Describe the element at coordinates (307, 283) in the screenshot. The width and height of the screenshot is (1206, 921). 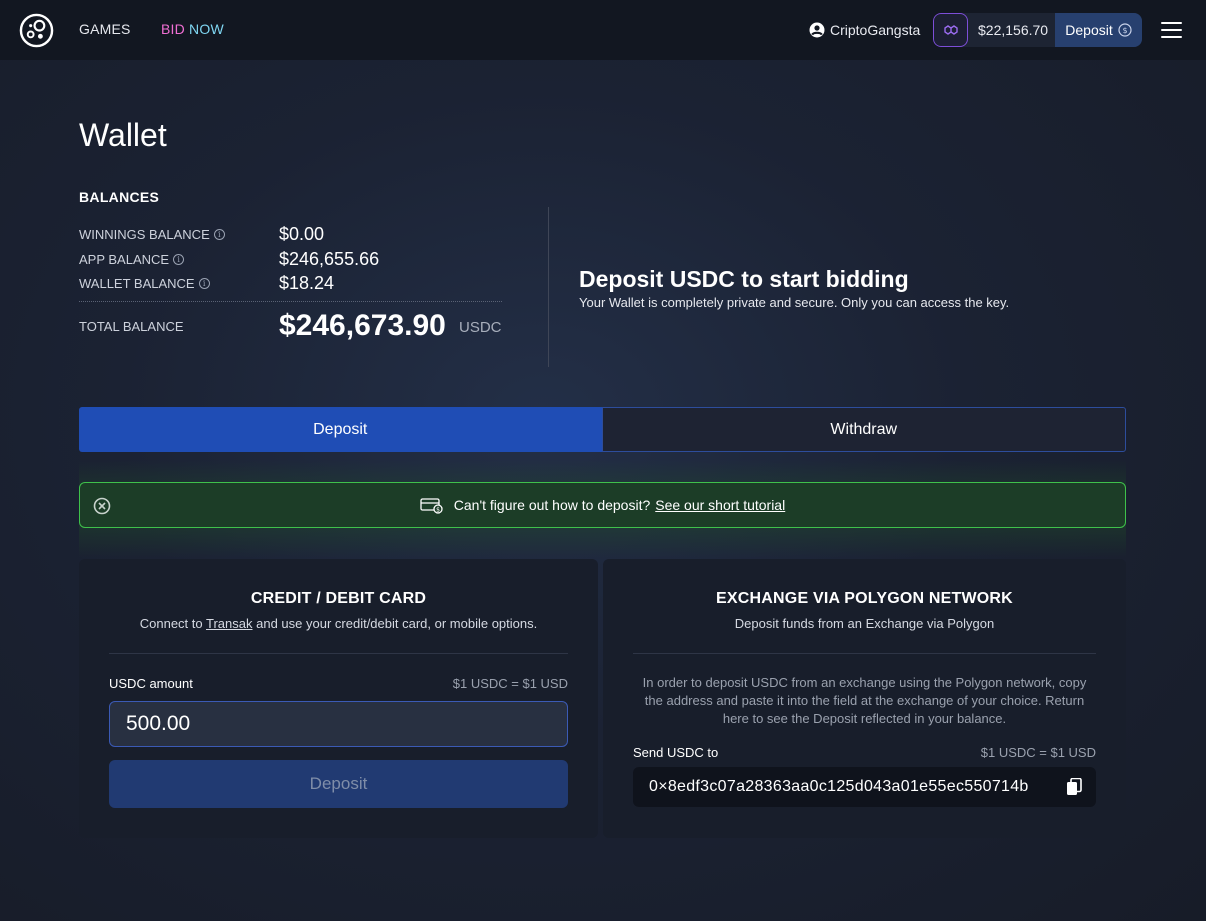
I see `balance-value: $18.24` at that location.